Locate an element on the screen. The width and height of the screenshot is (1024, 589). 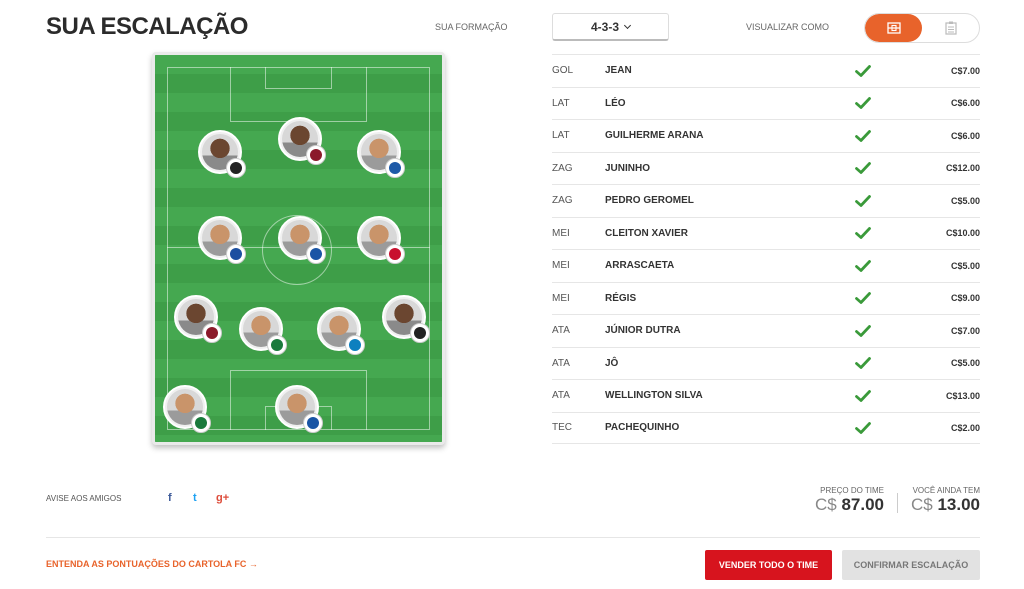
player-name: RÉGIS is located at coordinates (621, 298).